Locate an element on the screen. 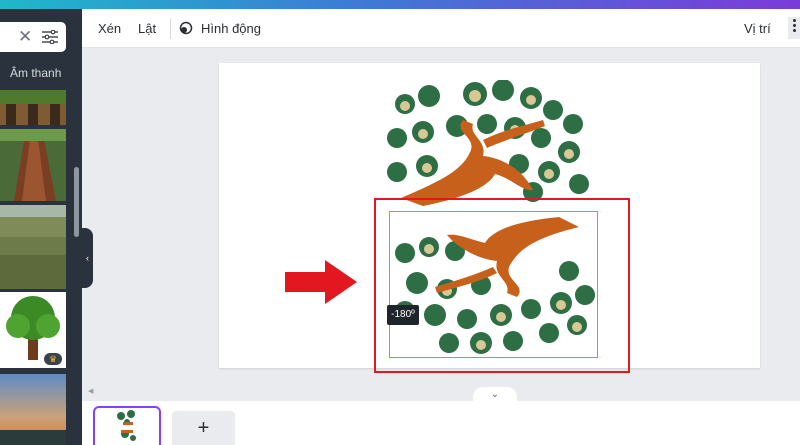  panel-scrollbar is located at coordinates (76, 202).